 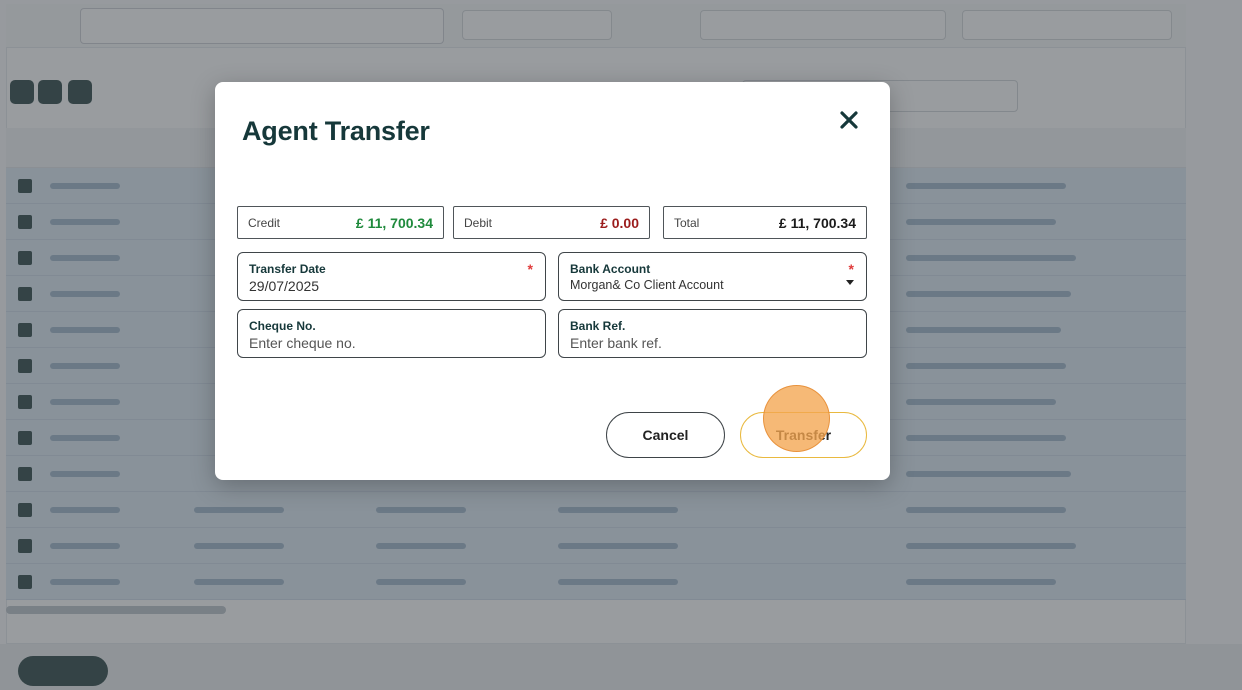 I want to click on cancel-button: Cancel, so click(x=665, y=435).